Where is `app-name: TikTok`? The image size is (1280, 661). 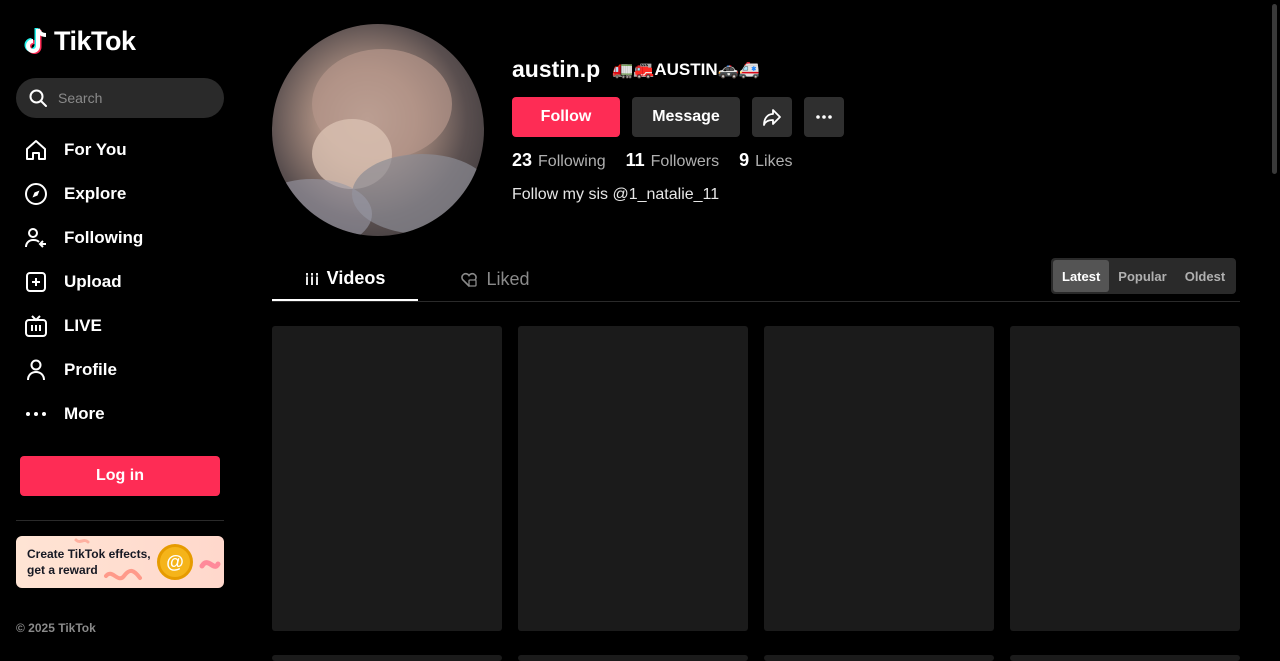
app-name: TikTok is located at coordinates (95, 41).